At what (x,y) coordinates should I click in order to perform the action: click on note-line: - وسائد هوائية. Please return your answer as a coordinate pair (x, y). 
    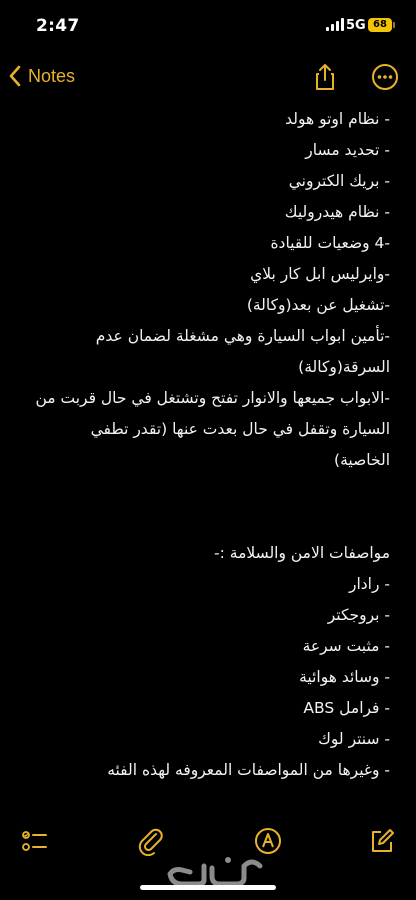
    Looking at the image, I should click on (344, 677).